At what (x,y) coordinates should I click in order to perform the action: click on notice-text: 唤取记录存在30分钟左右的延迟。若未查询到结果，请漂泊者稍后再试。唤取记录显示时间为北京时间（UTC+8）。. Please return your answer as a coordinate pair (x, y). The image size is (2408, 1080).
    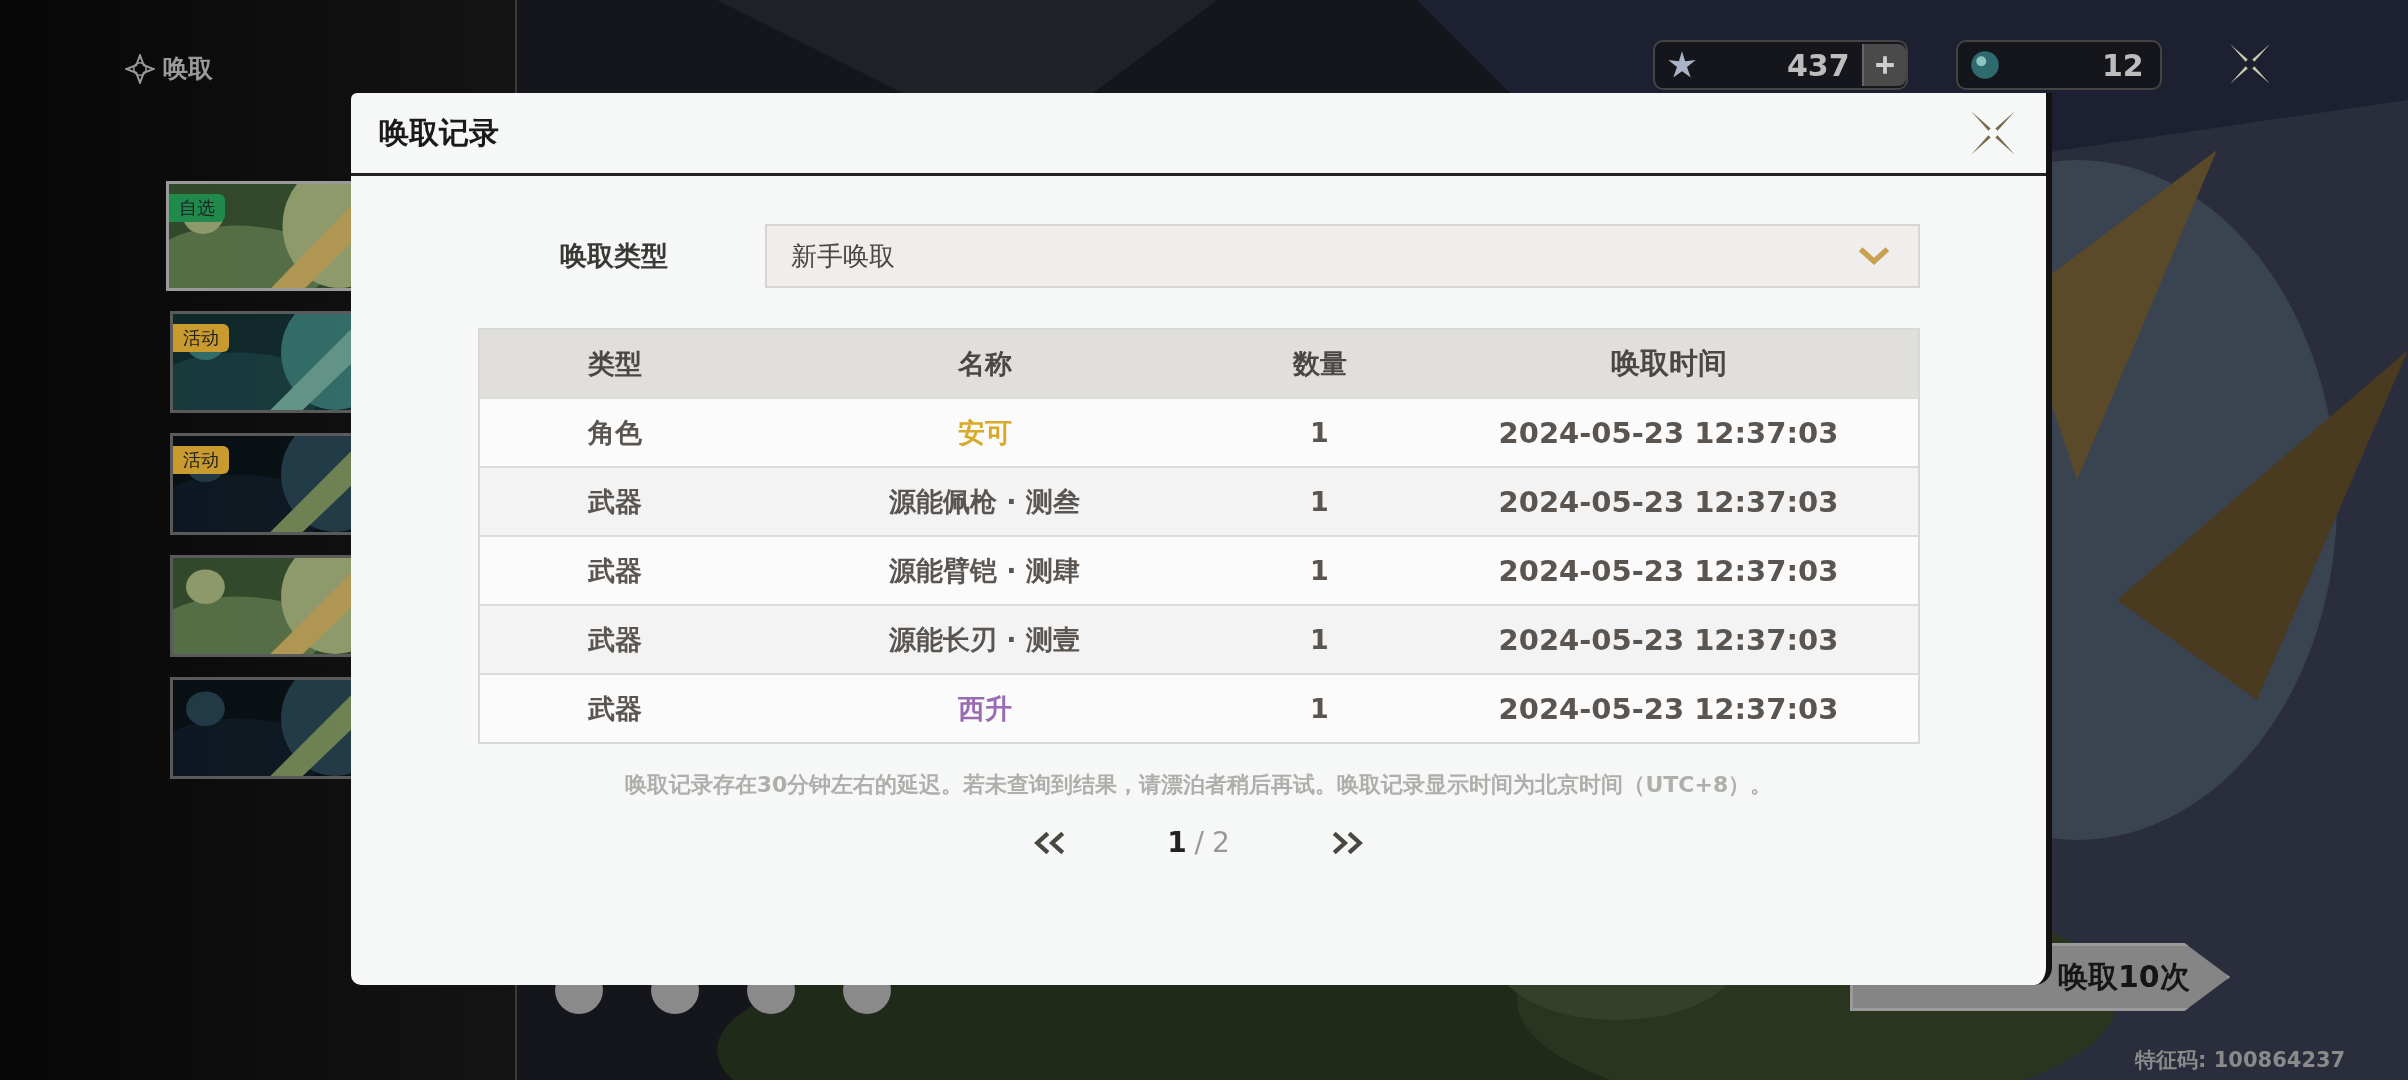
    Looking at the image, I should click on (1198, 785).